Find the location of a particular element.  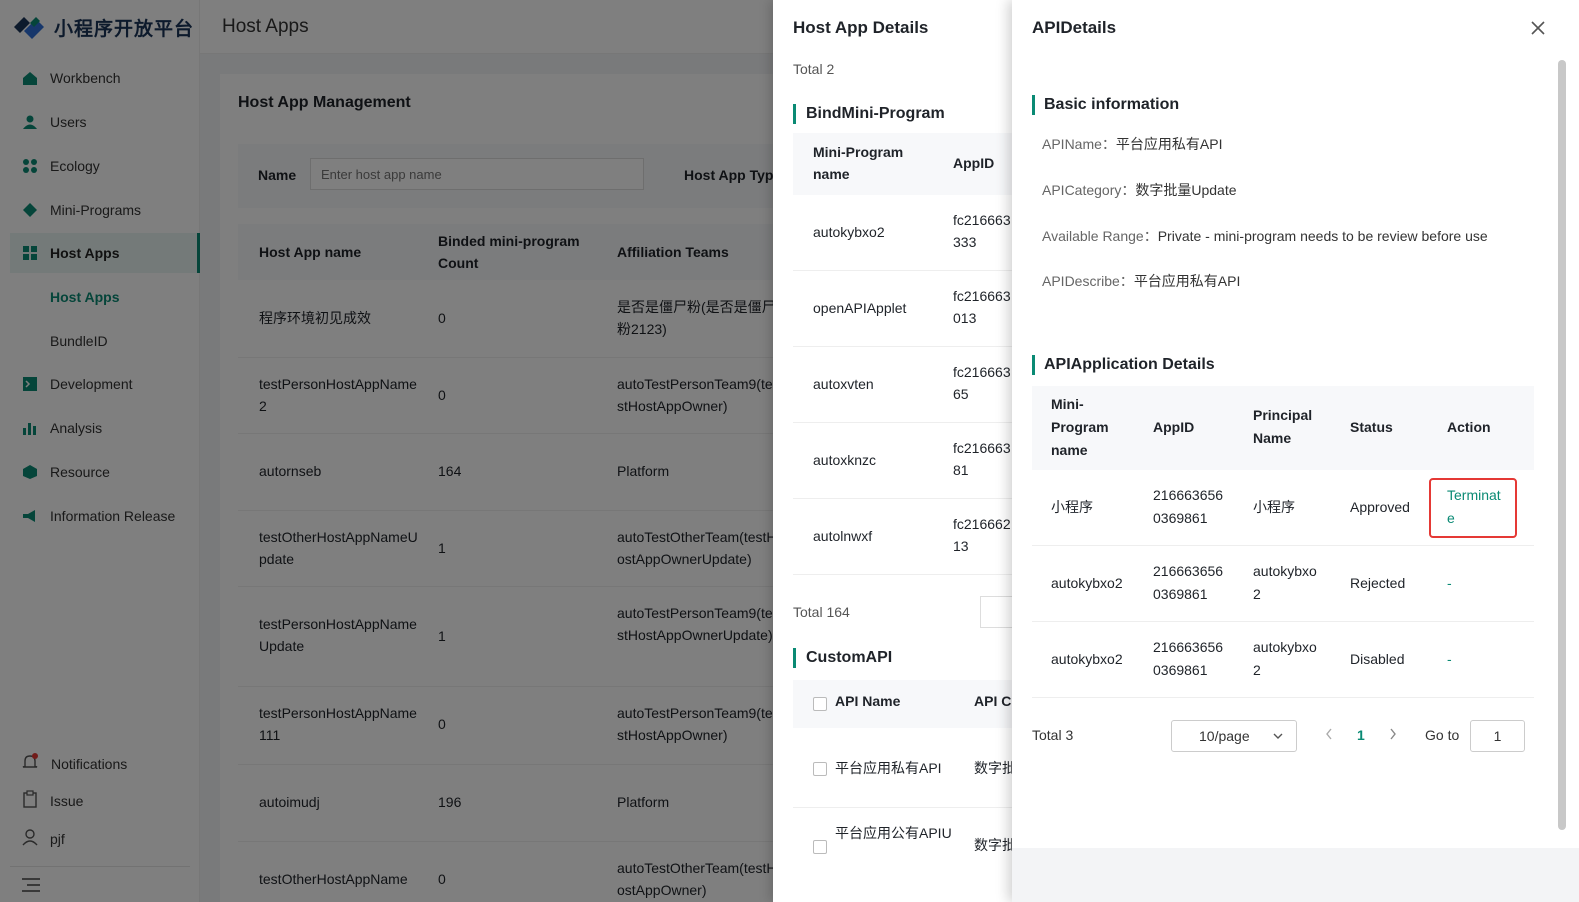

app-id: fc21666213 is located at coordinates (982, 535).